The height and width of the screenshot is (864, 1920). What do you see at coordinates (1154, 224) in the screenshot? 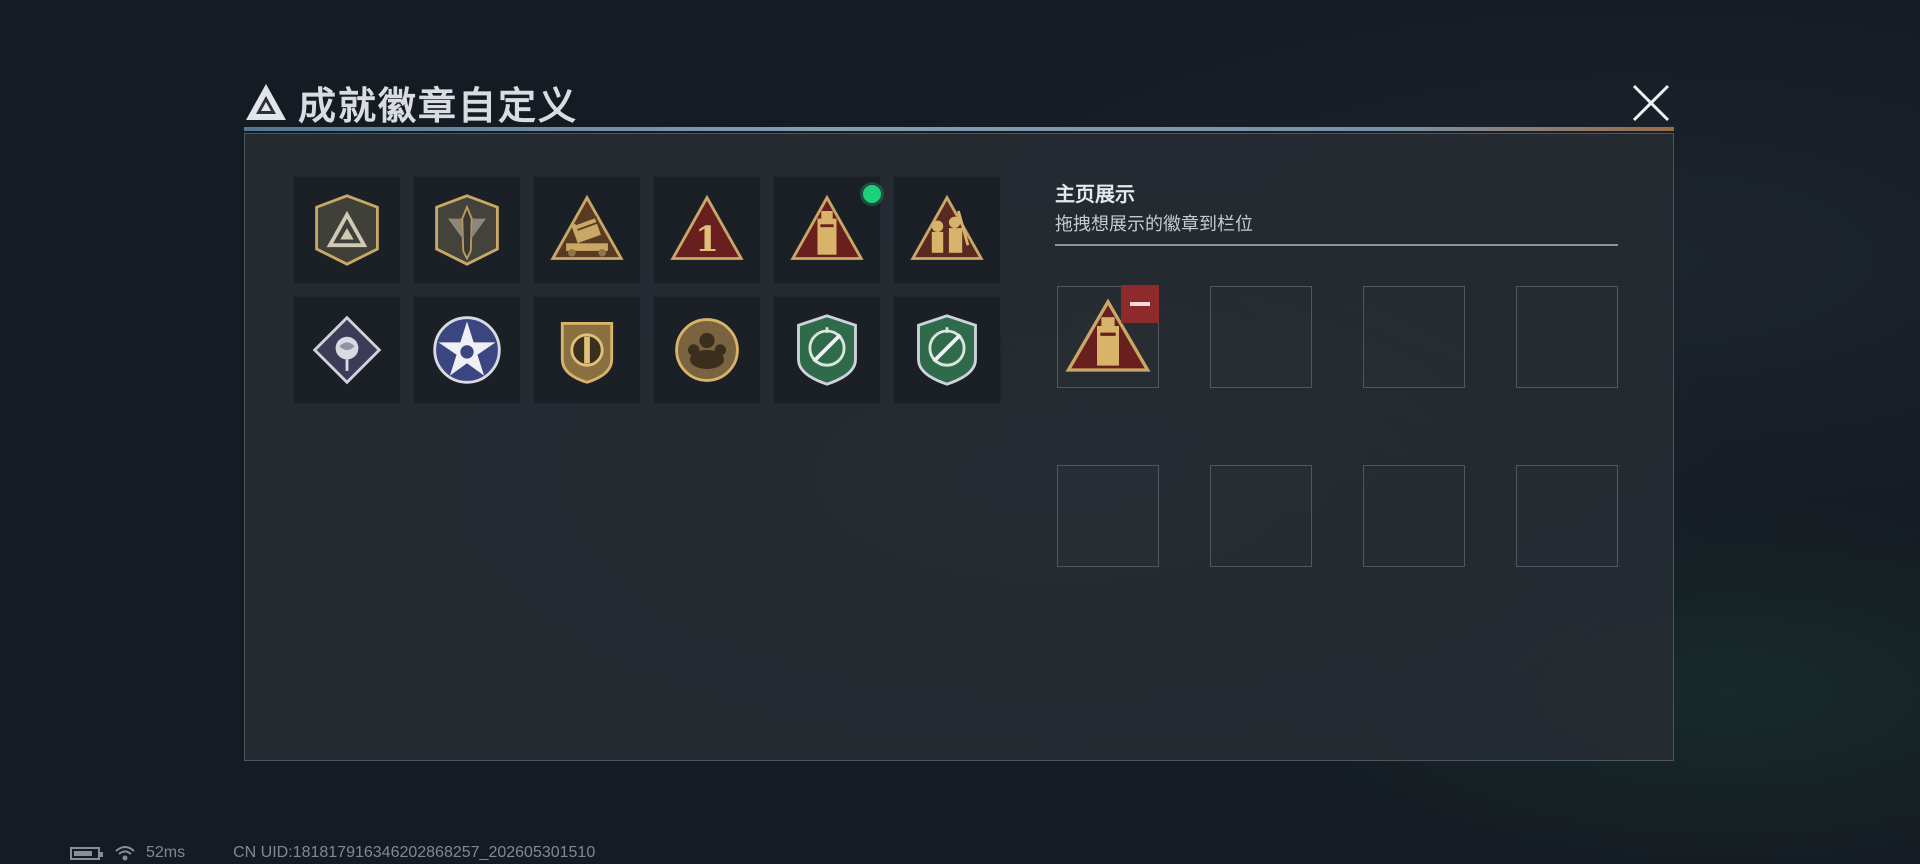
I see `showcase-subtitle: 拖拽想展示的徽章到栏位` at bounding box center [1154, 224].